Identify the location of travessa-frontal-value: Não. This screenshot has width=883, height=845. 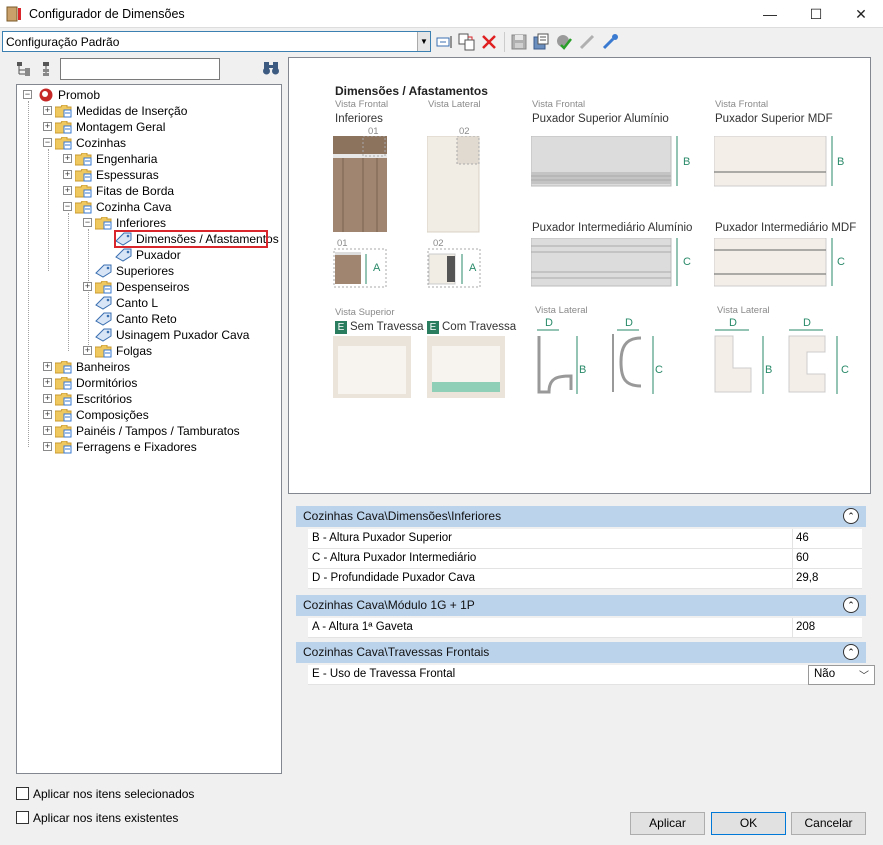
(825, 674).